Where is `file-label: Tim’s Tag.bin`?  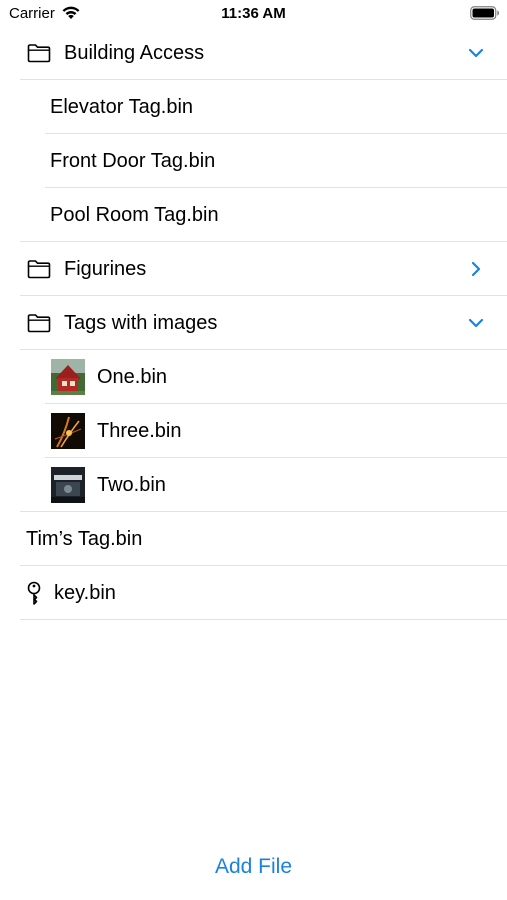 file-label: Tim’s Tag.bin is located at coordinates (84, 538).